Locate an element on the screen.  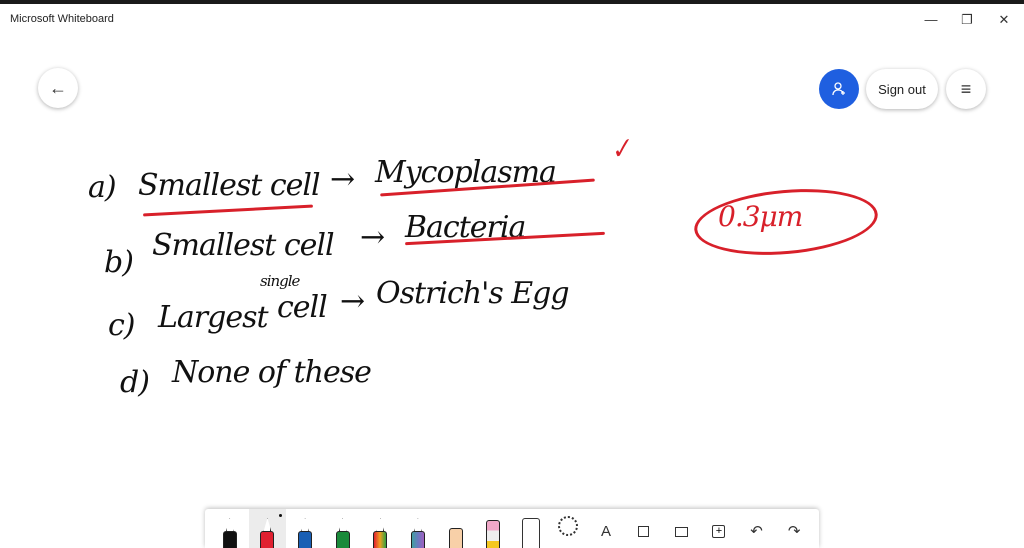
undo-button: ↶ is located at coordinates (757, 528).